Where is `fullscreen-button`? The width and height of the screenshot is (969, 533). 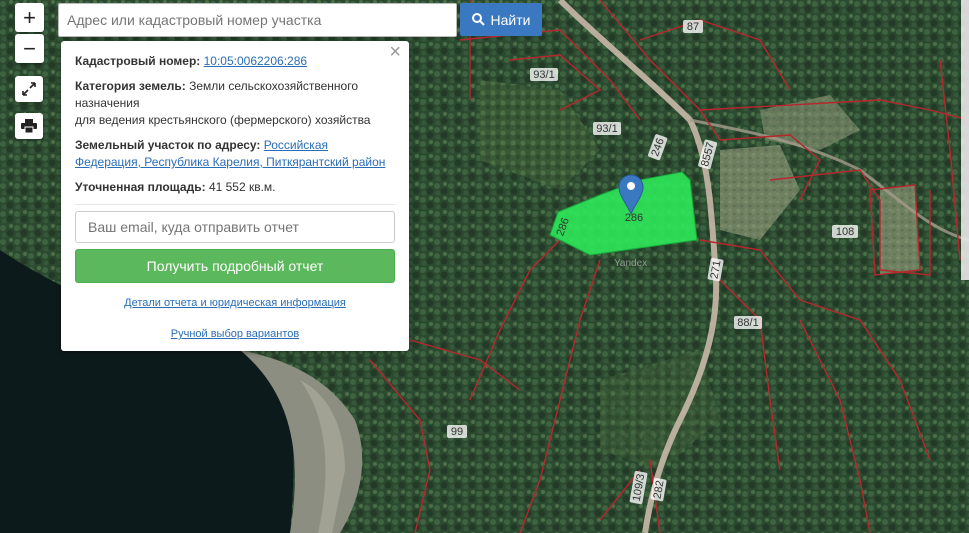
fullscreen-button is located at coordinates (29, 89).